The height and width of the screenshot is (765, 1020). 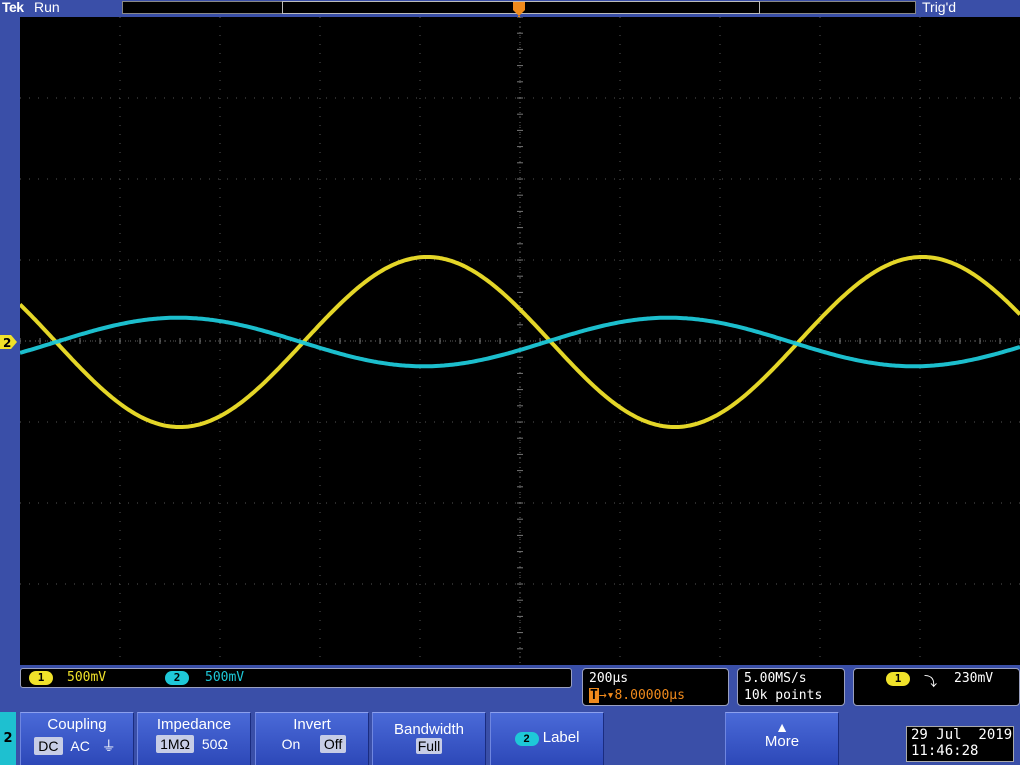 I want to click on sample-rate: 5.00MS/s, so click(x=775, y=678).